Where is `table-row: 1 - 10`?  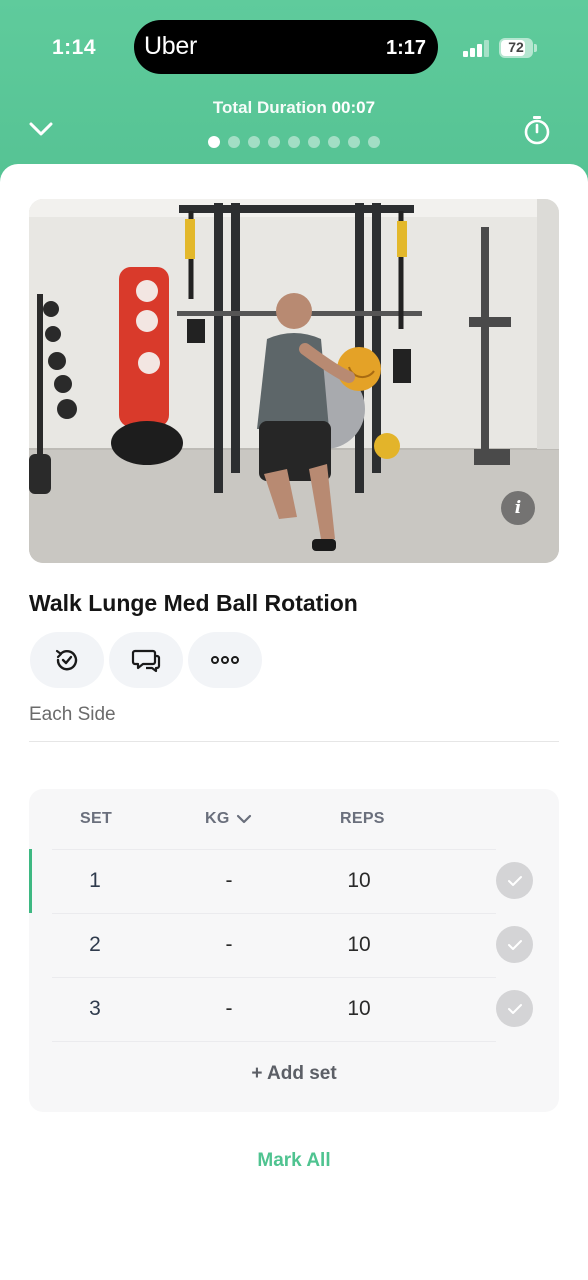
table-row: 1 - 10 is located at coordinates (294, 881).